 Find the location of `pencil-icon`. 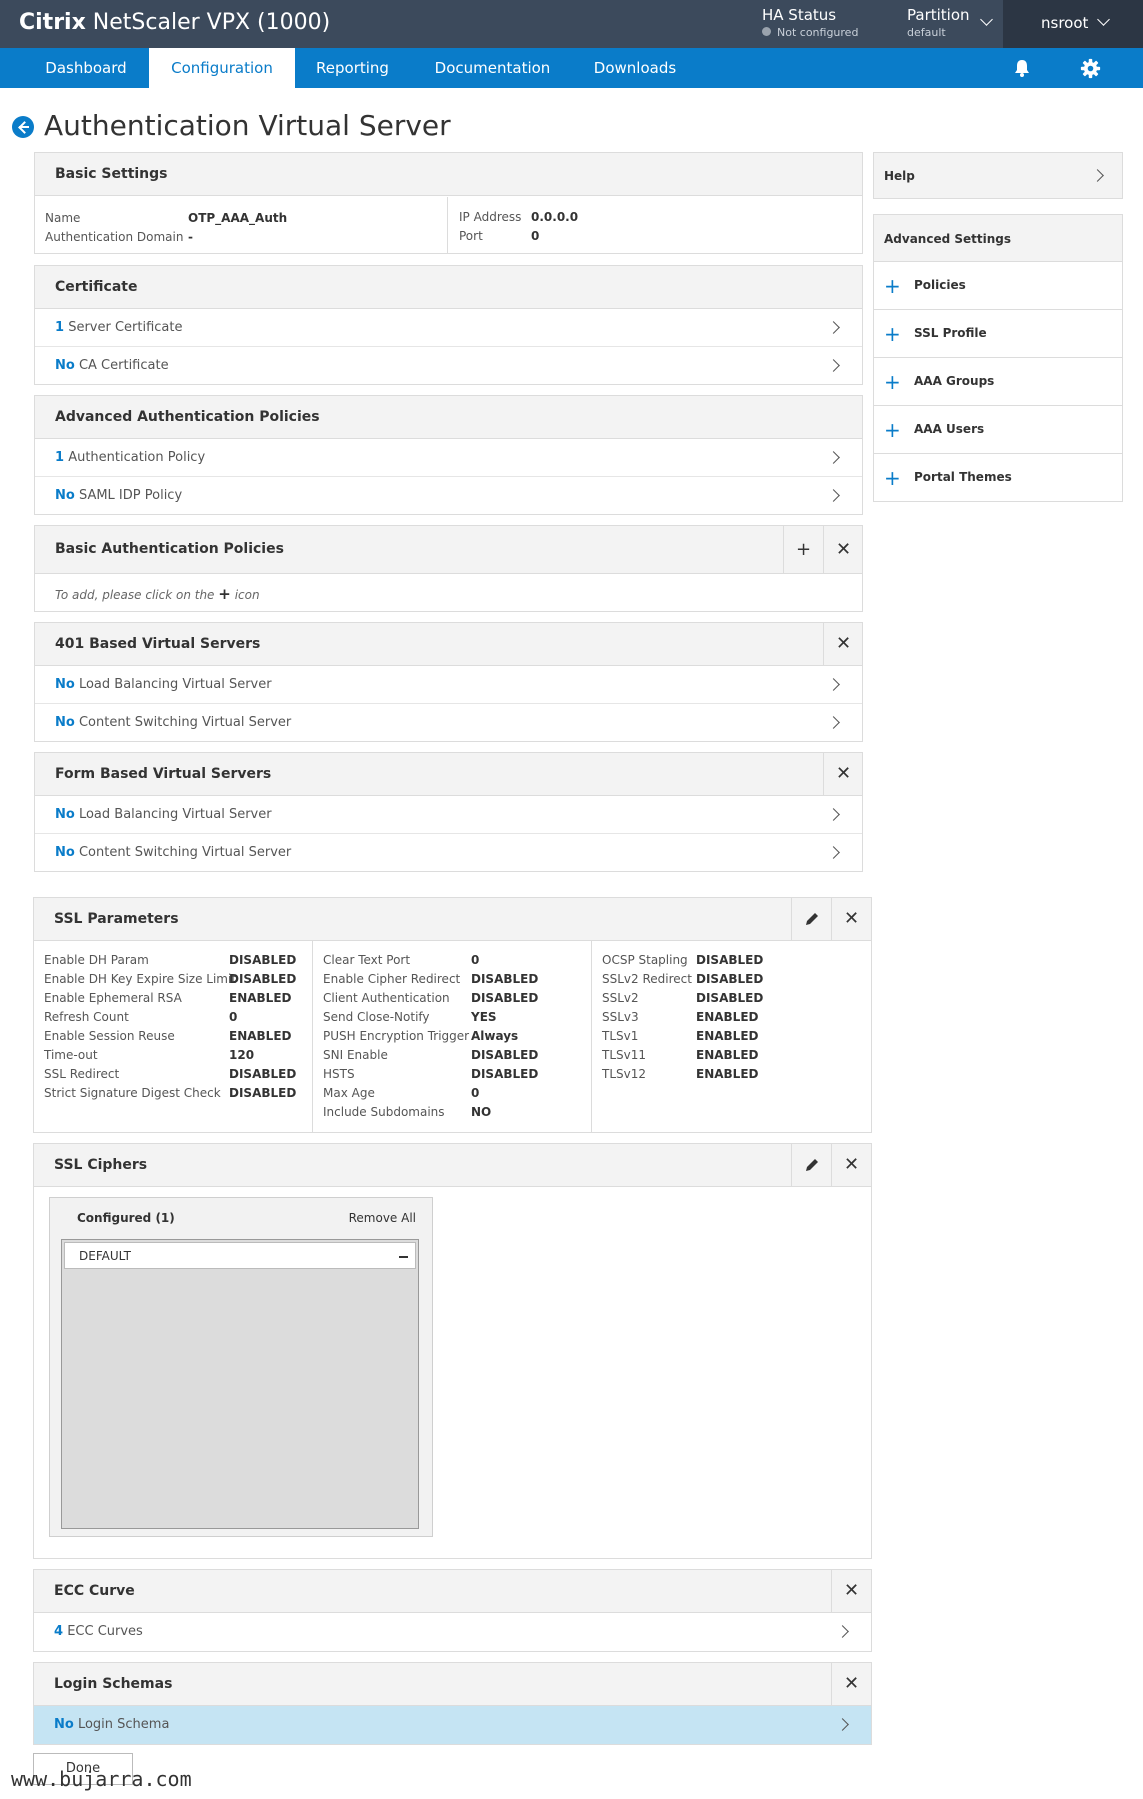

pencil-icon is located at coordinates (811, 919).